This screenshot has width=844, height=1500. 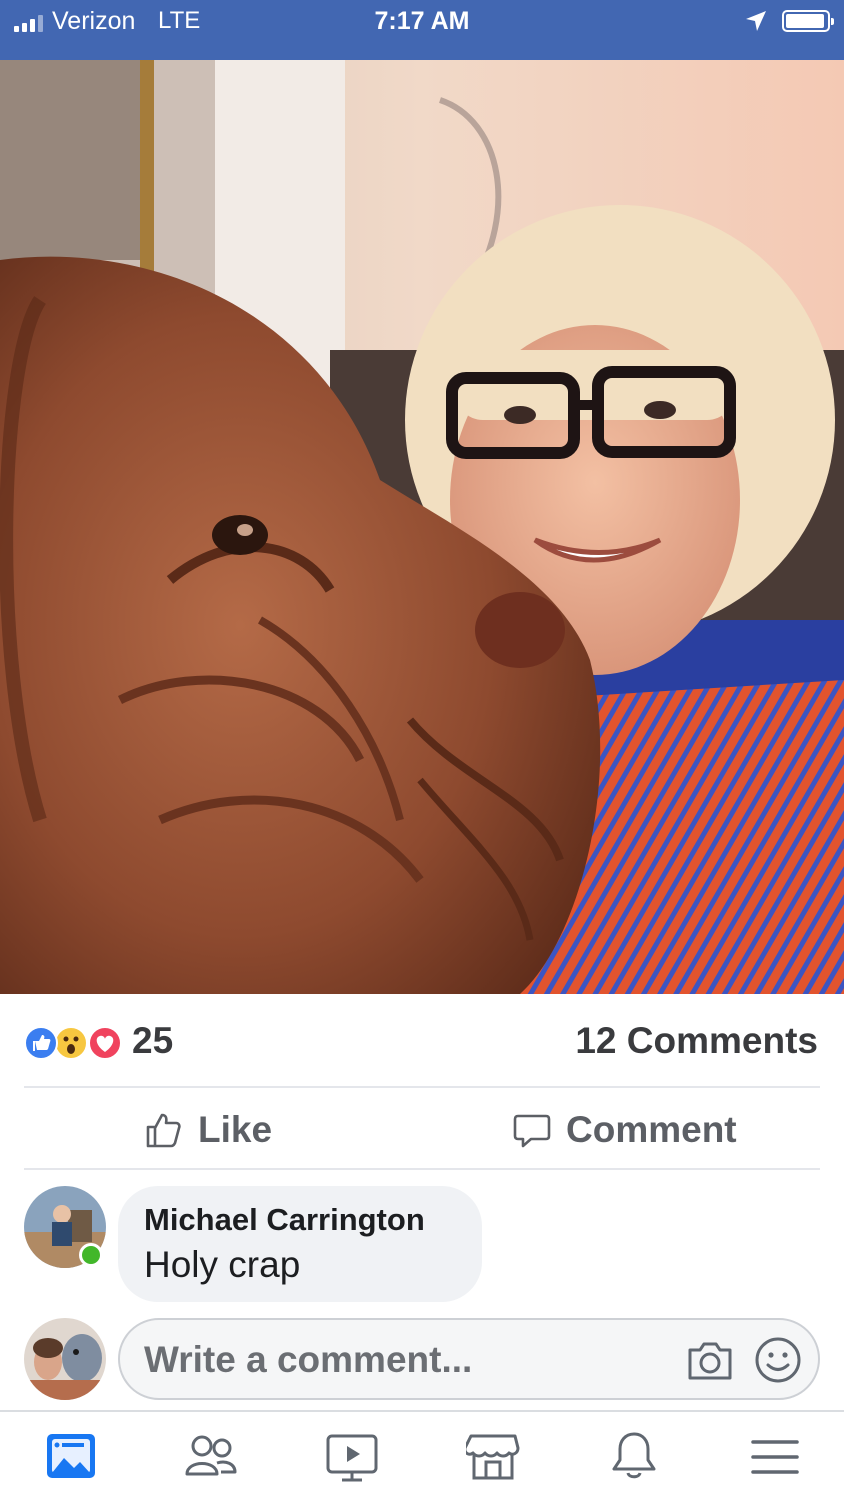 What do you see at coordinates (805, 21) in the screenshot?
I see `battery-level` at bounding box center [805, 21].